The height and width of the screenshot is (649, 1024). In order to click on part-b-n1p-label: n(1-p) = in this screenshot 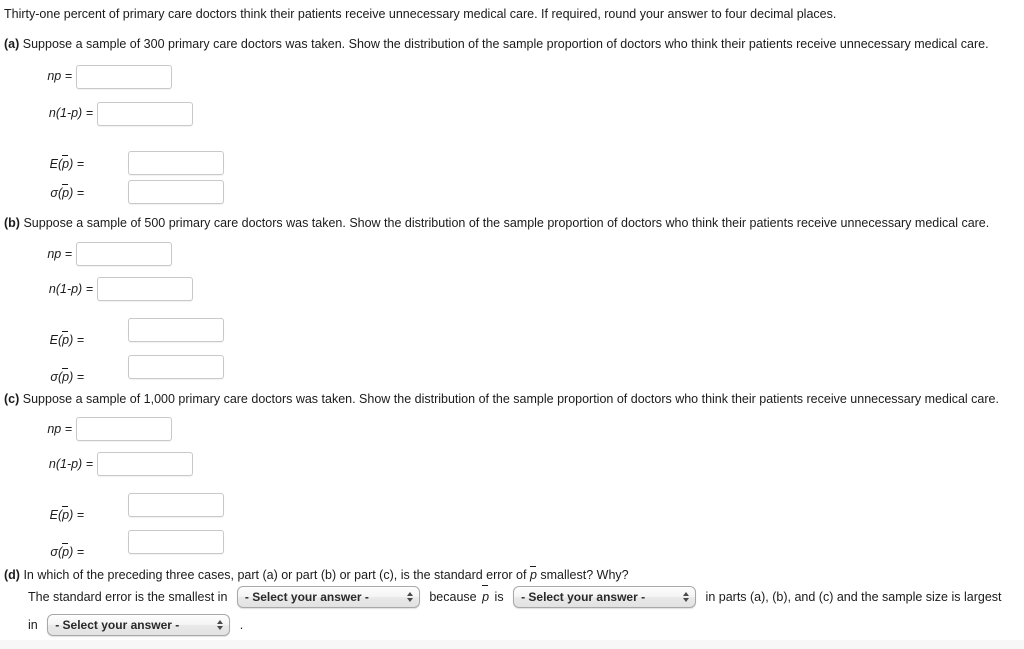, I will do `click(70, 289)`.